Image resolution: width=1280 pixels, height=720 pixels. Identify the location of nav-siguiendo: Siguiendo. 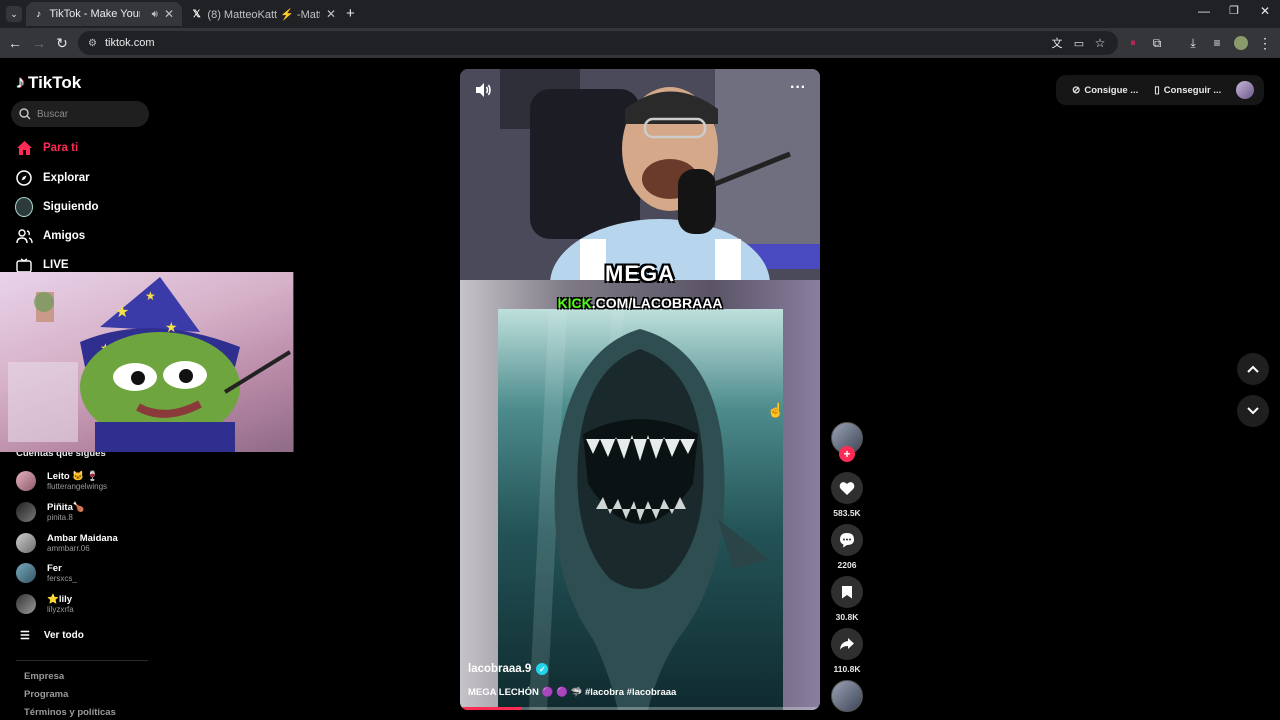
(57, 207).